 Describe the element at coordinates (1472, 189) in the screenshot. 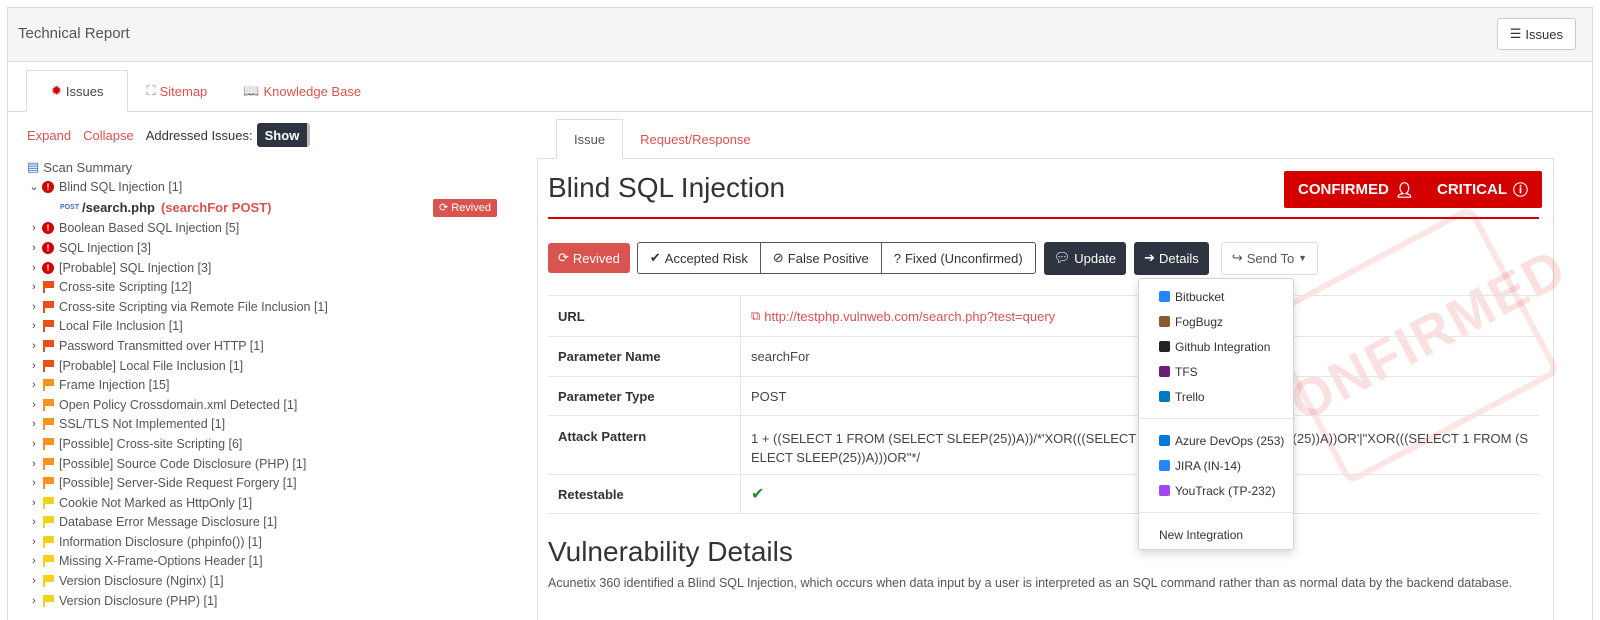

I see `critical-badge-label: CRITICAL` at that location.